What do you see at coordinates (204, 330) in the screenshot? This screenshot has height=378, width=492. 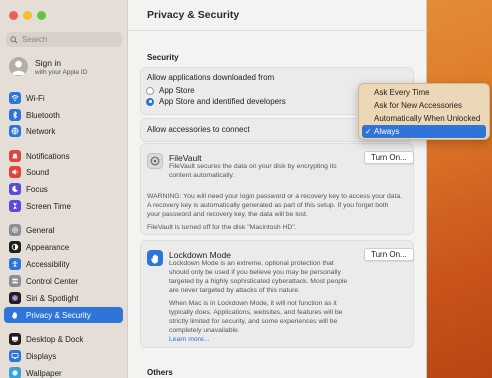 I see `lockdown-description-8: completely unavailable.` at bounding box center [204, 330].